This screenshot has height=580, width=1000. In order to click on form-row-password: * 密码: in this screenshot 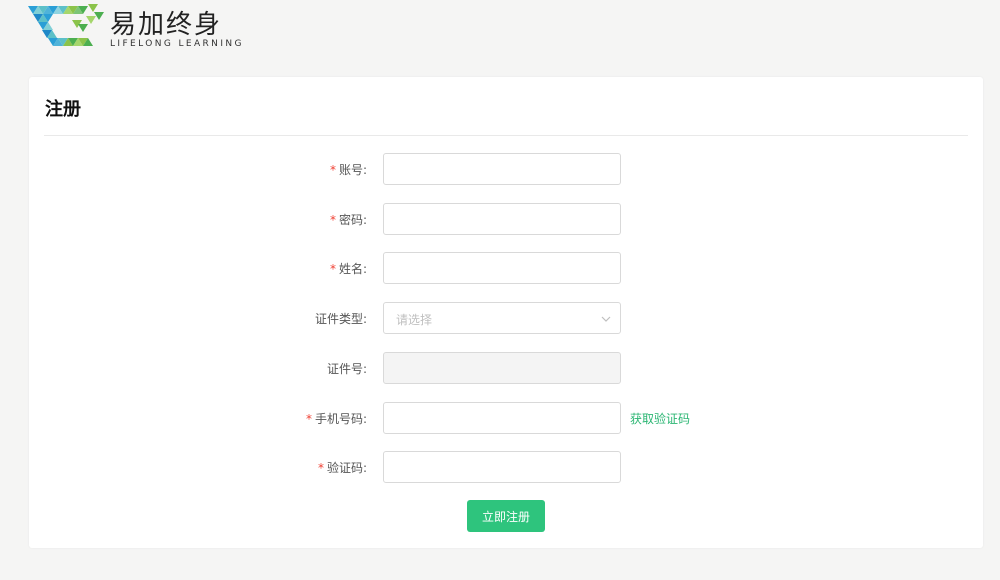, I will do `click(506, 219)`.